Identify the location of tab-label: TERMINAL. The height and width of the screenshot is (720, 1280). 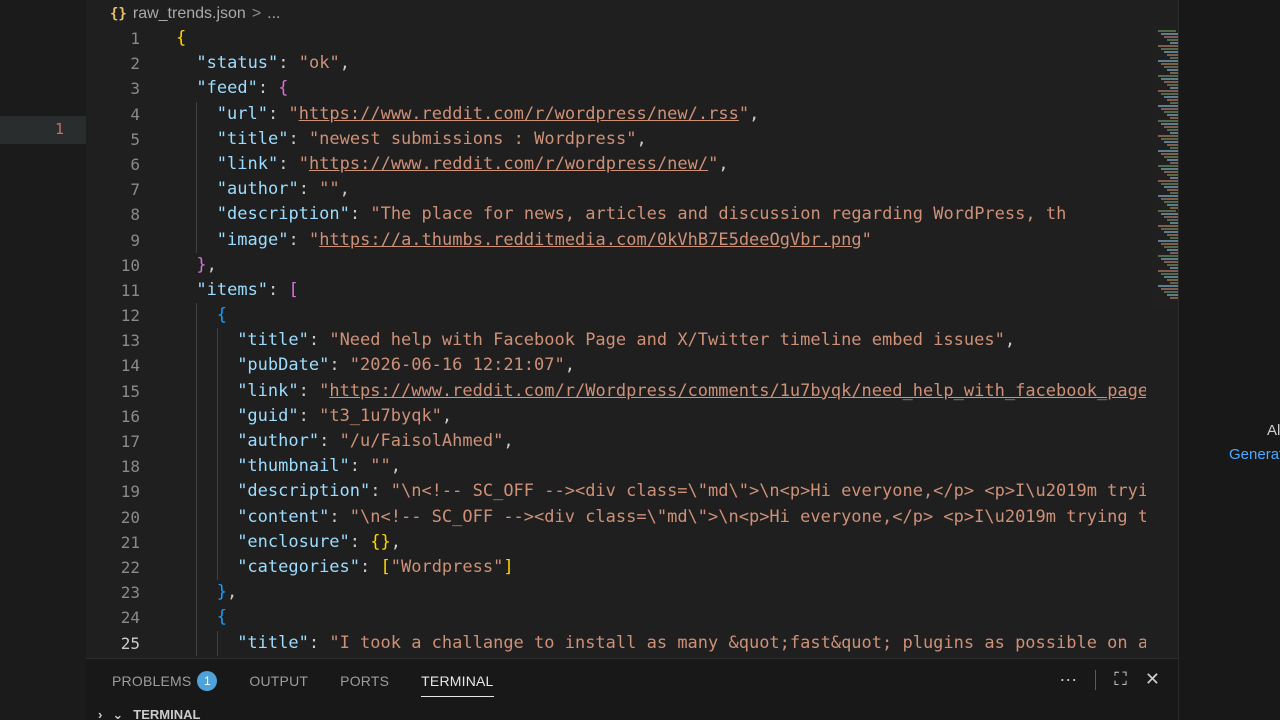
(457, 681).